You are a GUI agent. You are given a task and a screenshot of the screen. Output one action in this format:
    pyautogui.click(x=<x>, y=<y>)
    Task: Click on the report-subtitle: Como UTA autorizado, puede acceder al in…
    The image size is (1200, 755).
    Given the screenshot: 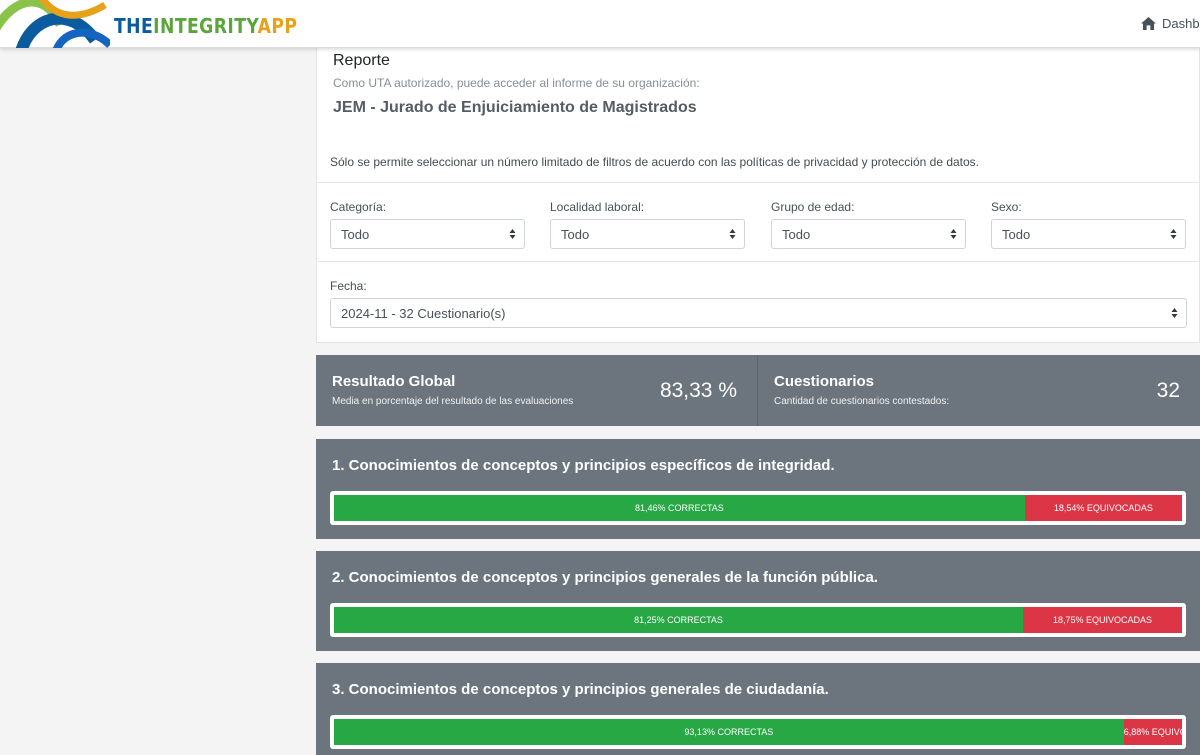 What is the action you would take?
    pyautogui.click(x=516, y=83)
    